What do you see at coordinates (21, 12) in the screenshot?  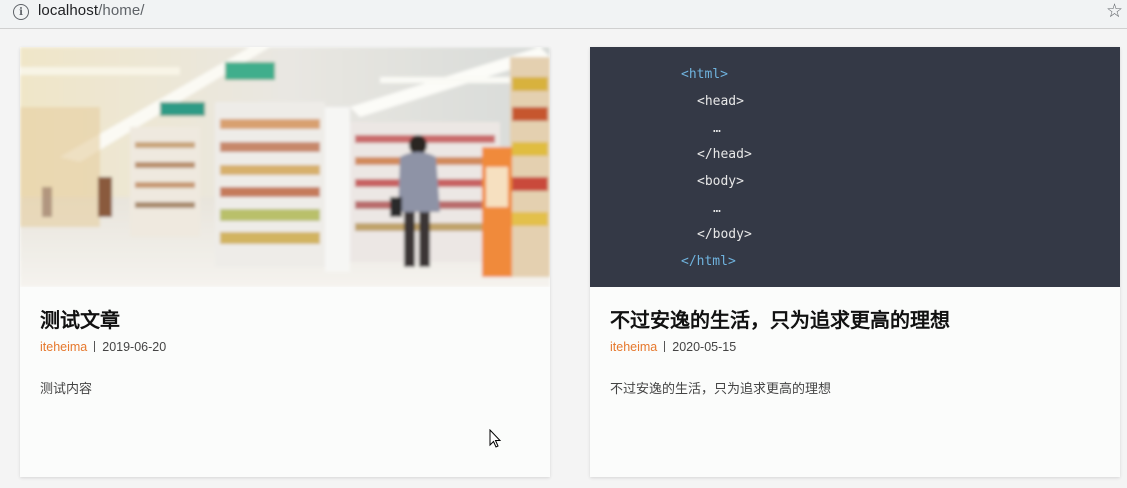 I see `info-icon: i` at bounding box center [21, 12].